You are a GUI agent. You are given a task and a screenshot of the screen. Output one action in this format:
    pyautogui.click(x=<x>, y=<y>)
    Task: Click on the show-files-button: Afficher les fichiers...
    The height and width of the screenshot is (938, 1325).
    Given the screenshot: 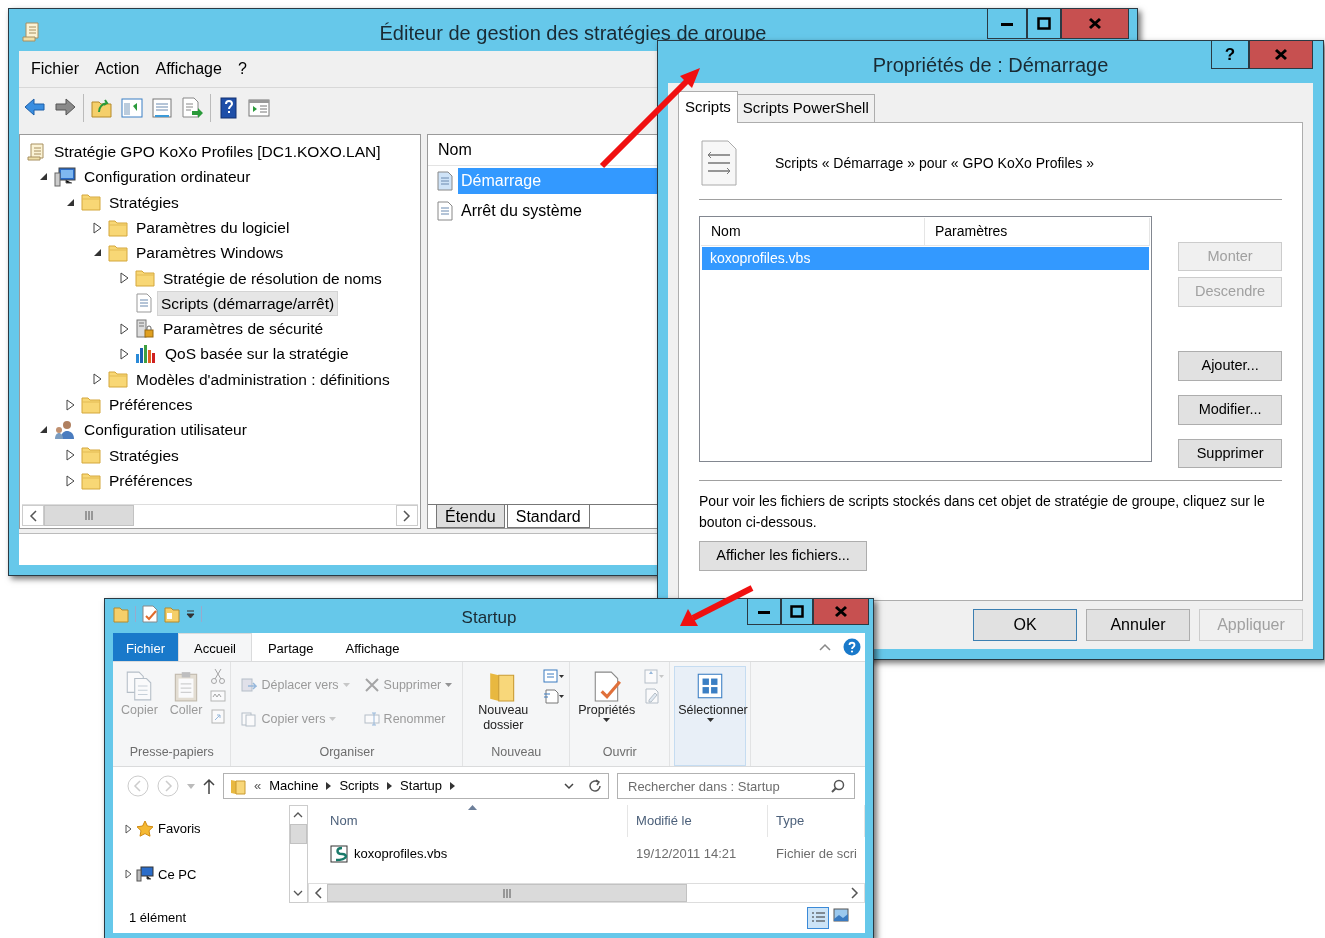 What is the action you would take?
    pyautogui.click(x=783, y=556)
    